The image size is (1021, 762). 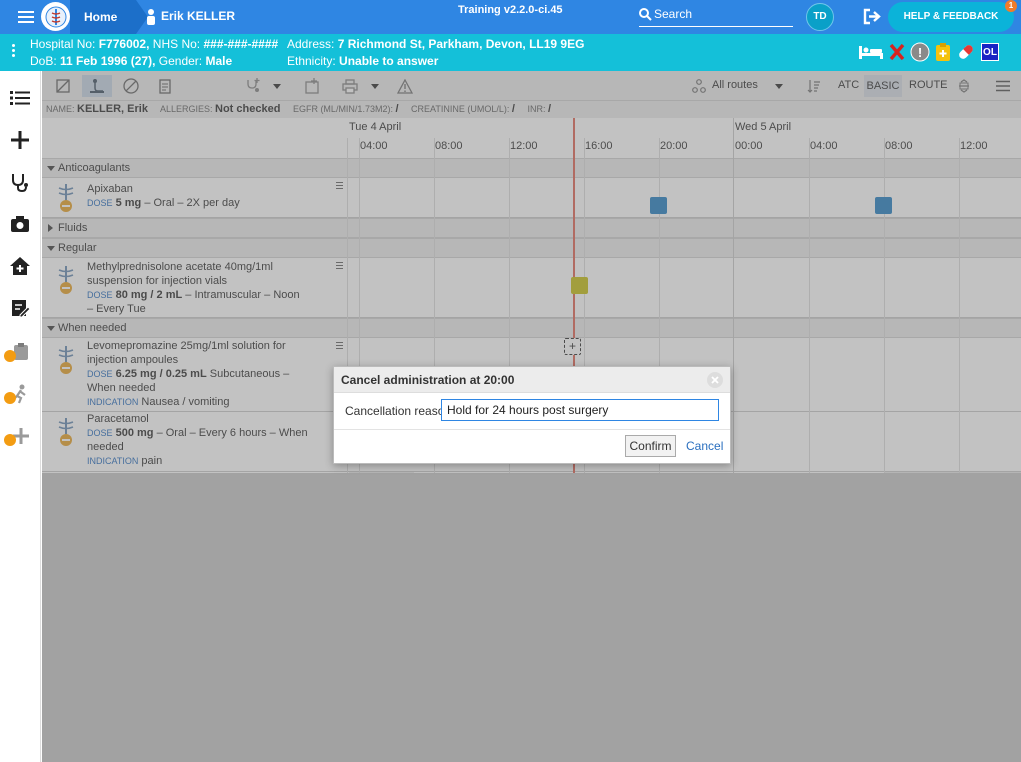 What do you see at coordinates (20, 416) in the screenshot?
I see `left-sidebar` at bounding box center [20, 416].